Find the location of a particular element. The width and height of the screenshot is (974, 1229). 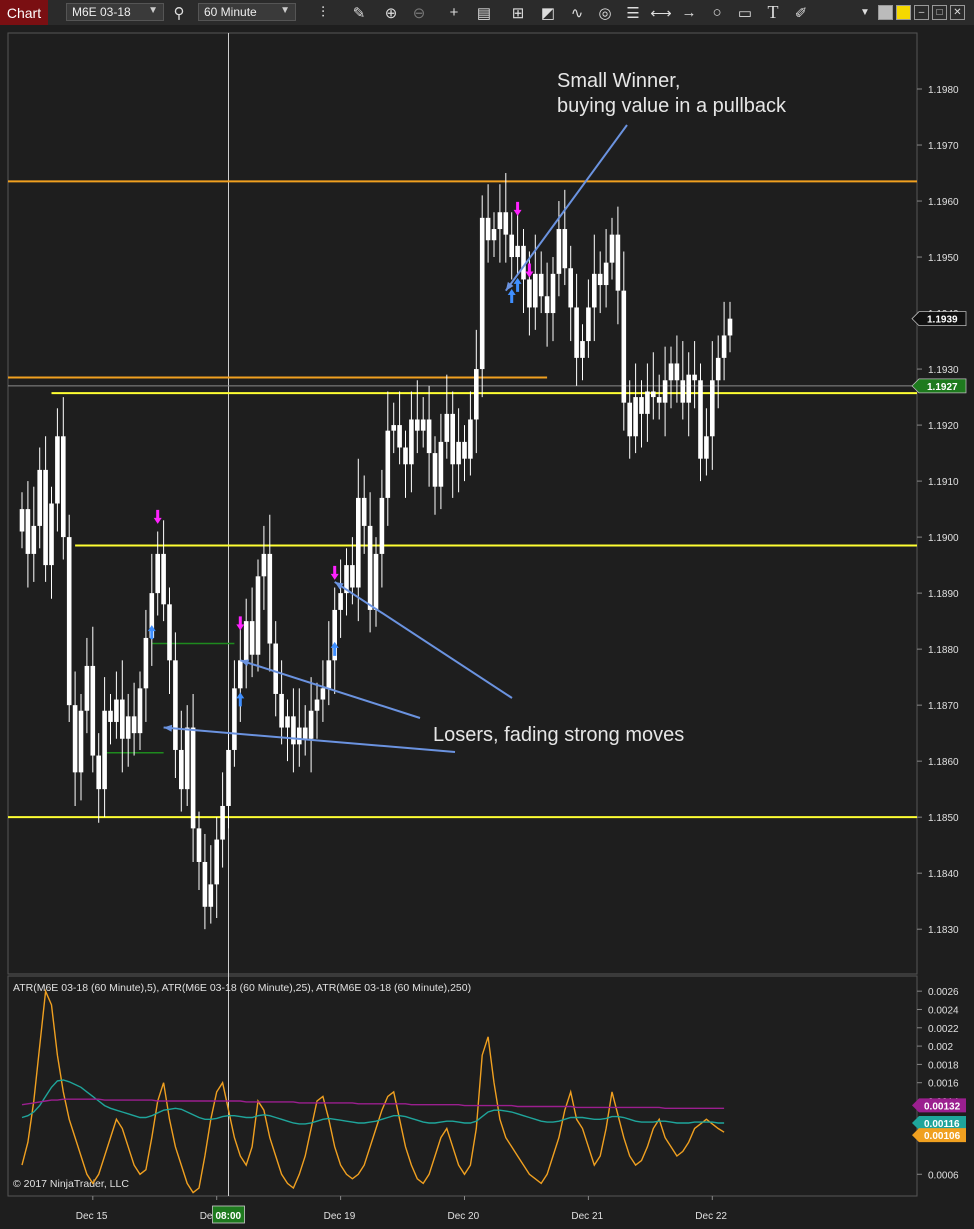

zoom-in-icon: ⊕ is located at coordinates (391, 12).